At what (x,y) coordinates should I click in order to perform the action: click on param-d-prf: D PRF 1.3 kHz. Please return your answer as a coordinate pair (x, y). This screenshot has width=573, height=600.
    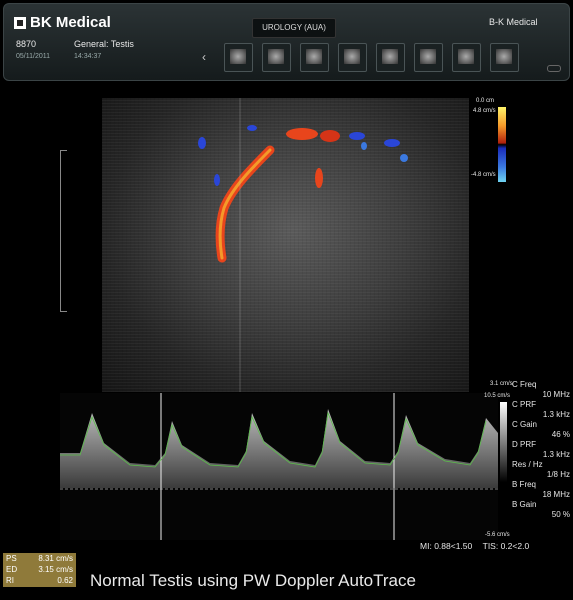
    Looking at the image, I should click on (541, 449).